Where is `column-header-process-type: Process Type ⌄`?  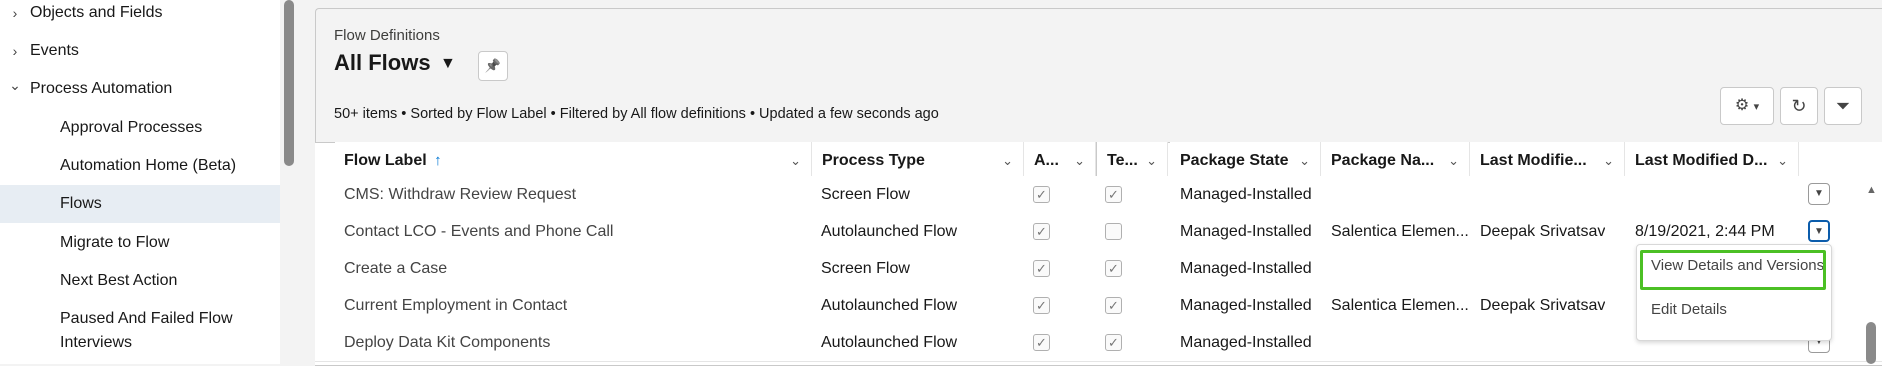
column-header-process-type: Process Type ⌄ is located at coordinates (918, 161).